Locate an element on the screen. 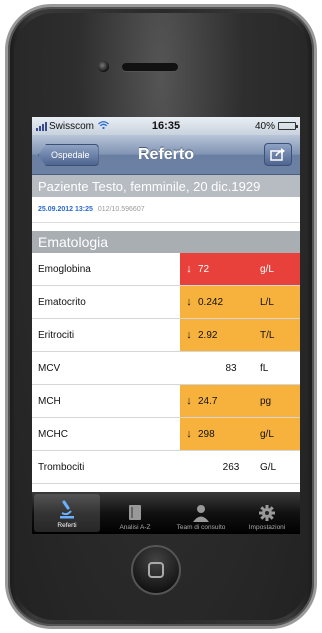 The height and width of the screenshot is (633, 322). result-value-cell: 263 G/L is located at coordinates (240, 467).